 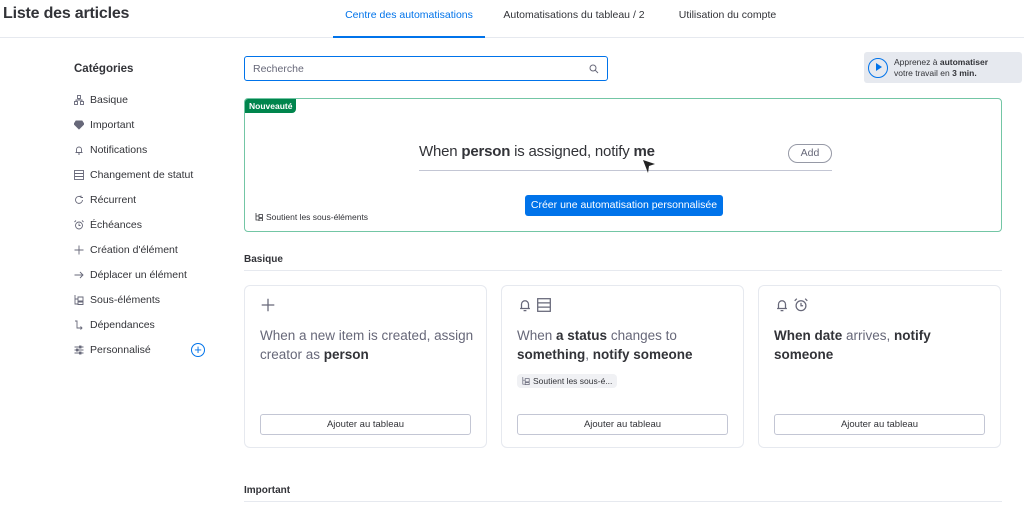 What do you see at coordinates (421, 68) in the screenshot?
I see `search-input` at bounding box center [421, 68].